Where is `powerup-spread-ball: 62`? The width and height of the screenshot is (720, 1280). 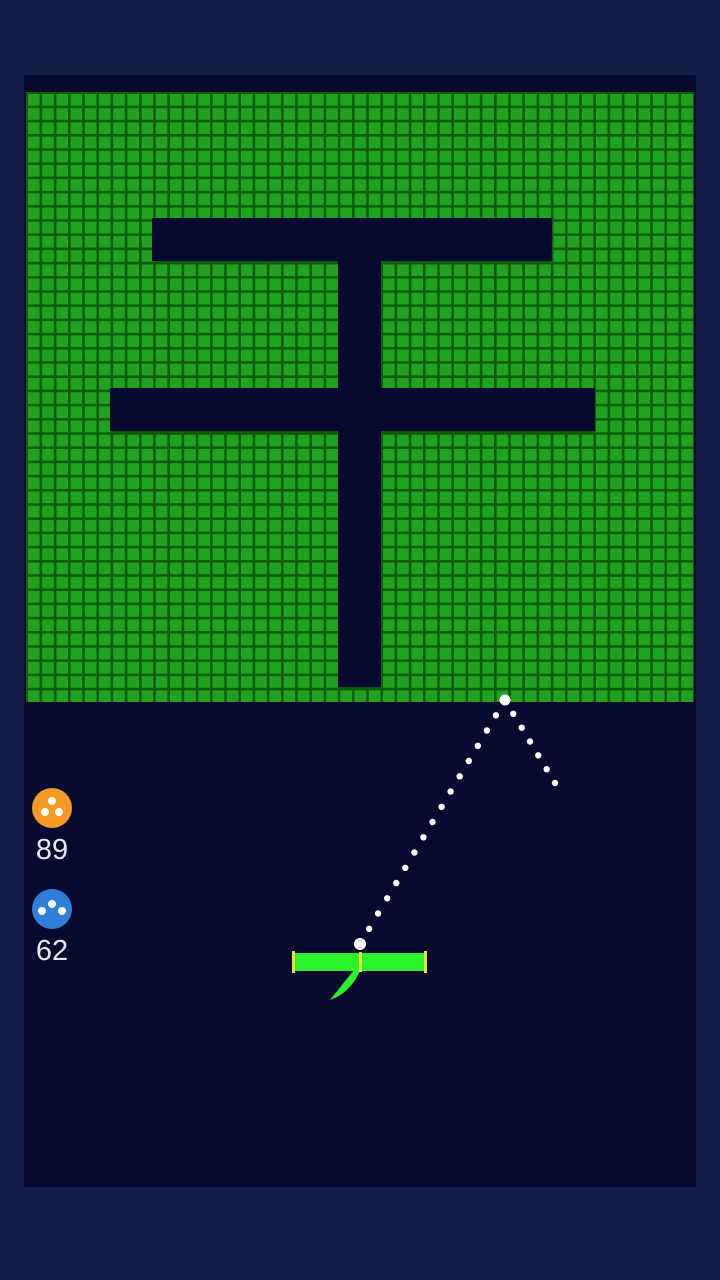 powerup-spread-ball: 62 is located at coordinates (52, 928).